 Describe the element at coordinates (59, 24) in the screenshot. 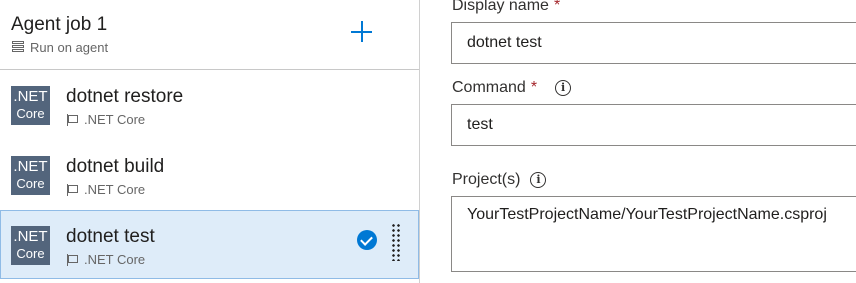

I see `agent-job-title: Agent job 1` at that location.